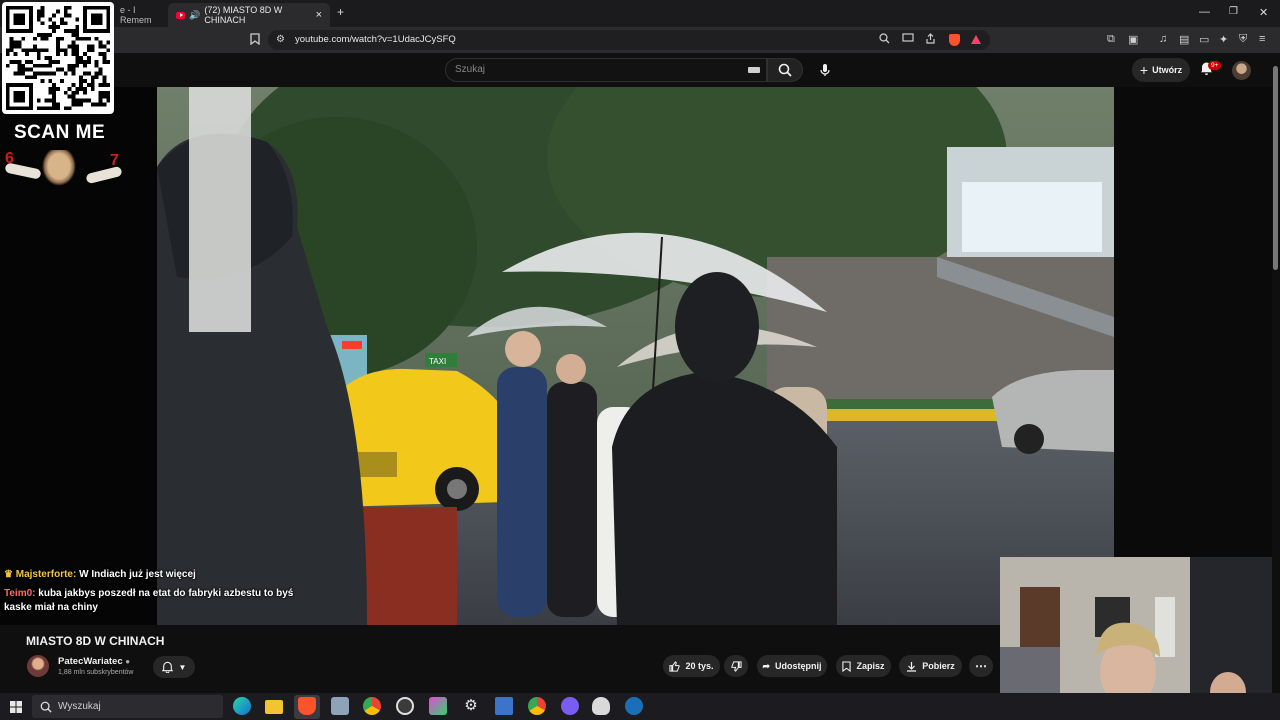  Describe the element at coordinates (59, 168) in the screenshot. I see `hamster-emote` at that location.